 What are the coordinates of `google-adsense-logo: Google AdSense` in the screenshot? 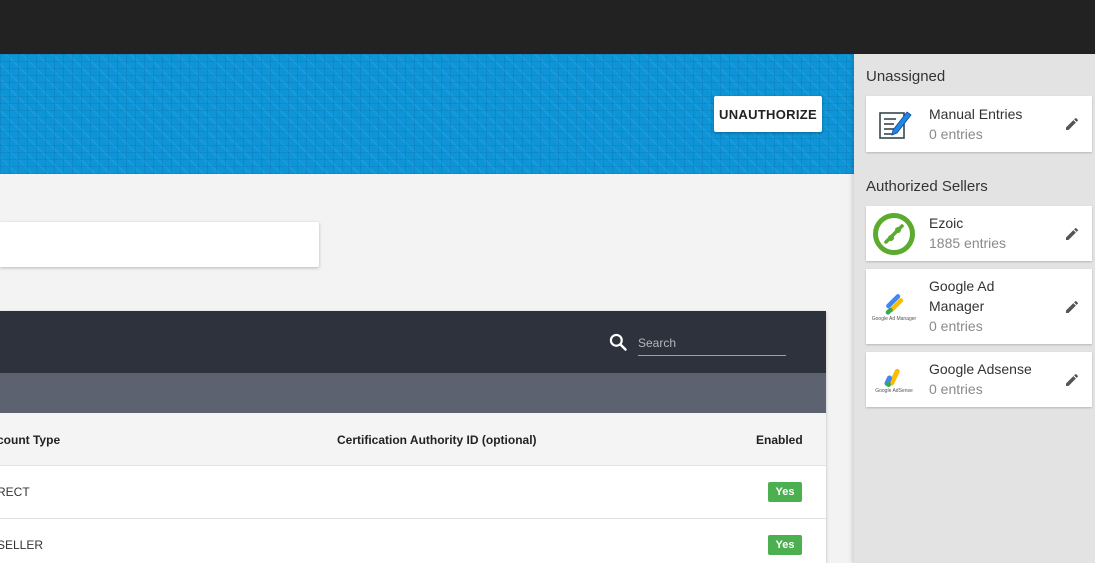 It's located at (894, 380).